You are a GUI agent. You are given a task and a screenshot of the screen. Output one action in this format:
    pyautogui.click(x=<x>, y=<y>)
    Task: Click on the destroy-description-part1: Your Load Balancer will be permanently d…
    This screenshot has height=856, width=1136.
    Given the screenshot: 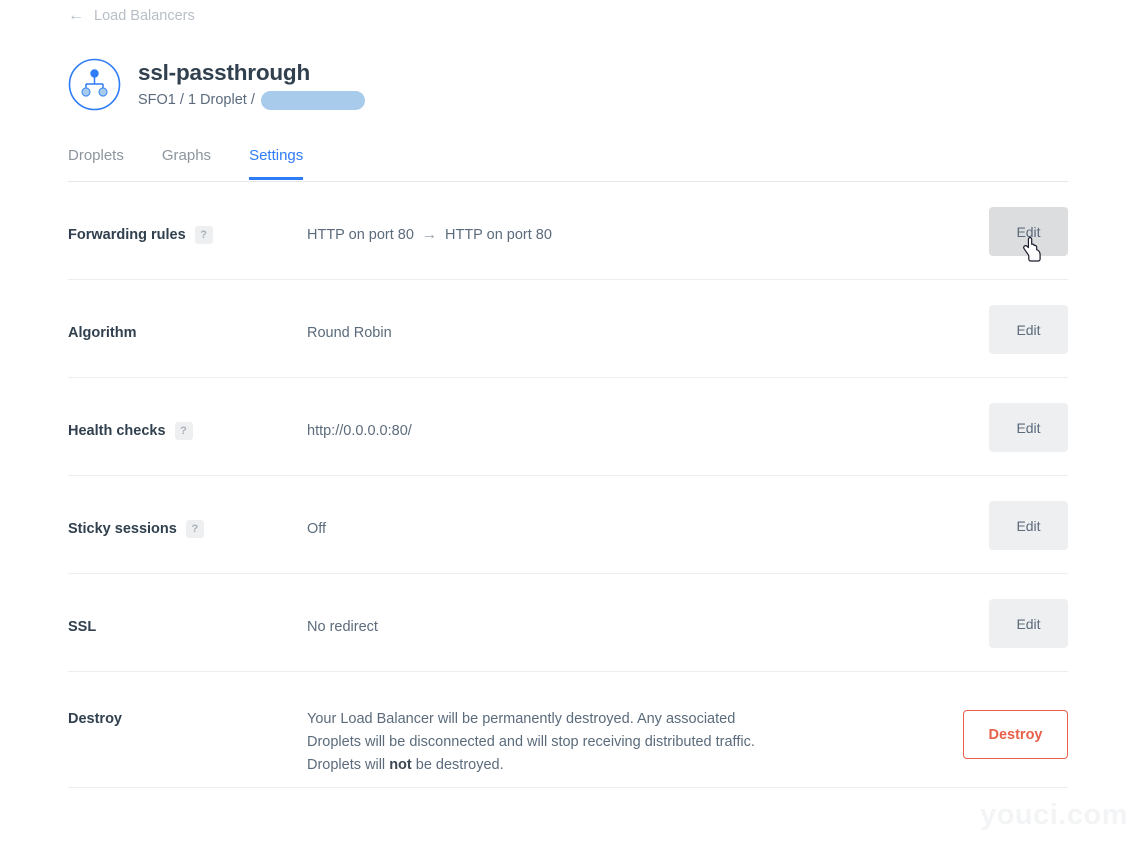 What is the action you would take?
    pyautogui.click(x=531, y=742)
    